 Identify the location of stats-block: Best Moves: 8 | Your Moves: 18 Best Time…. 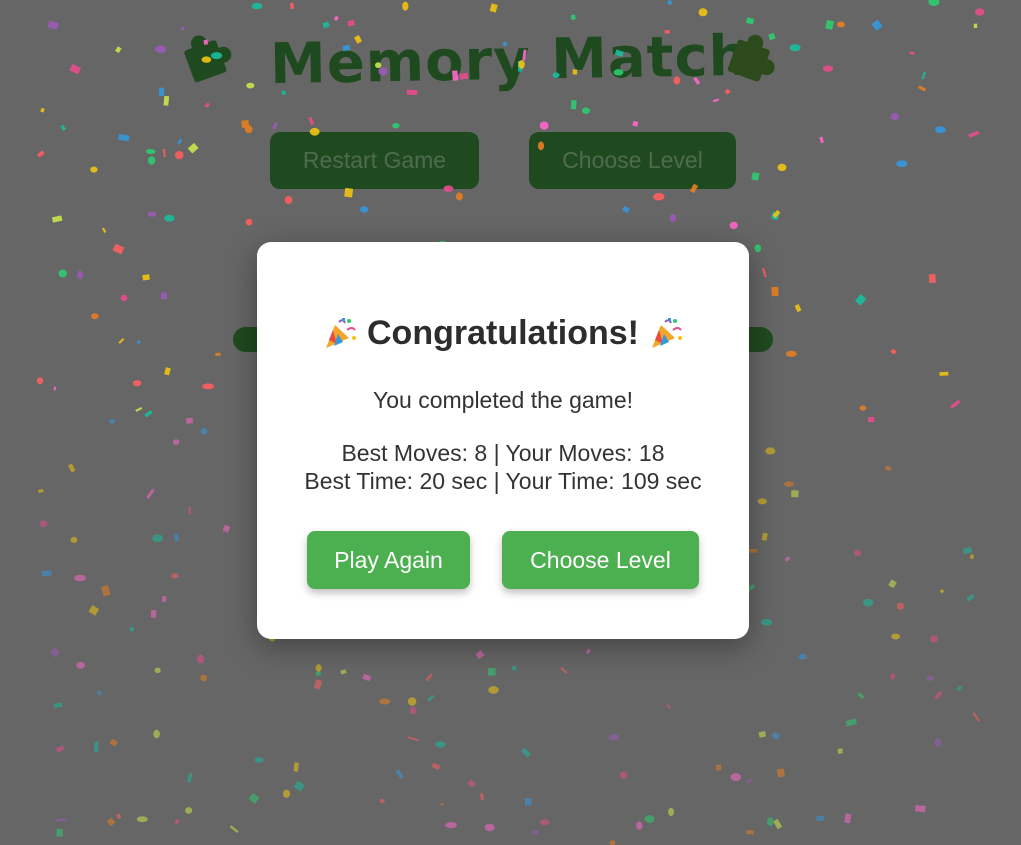
(503, 467).